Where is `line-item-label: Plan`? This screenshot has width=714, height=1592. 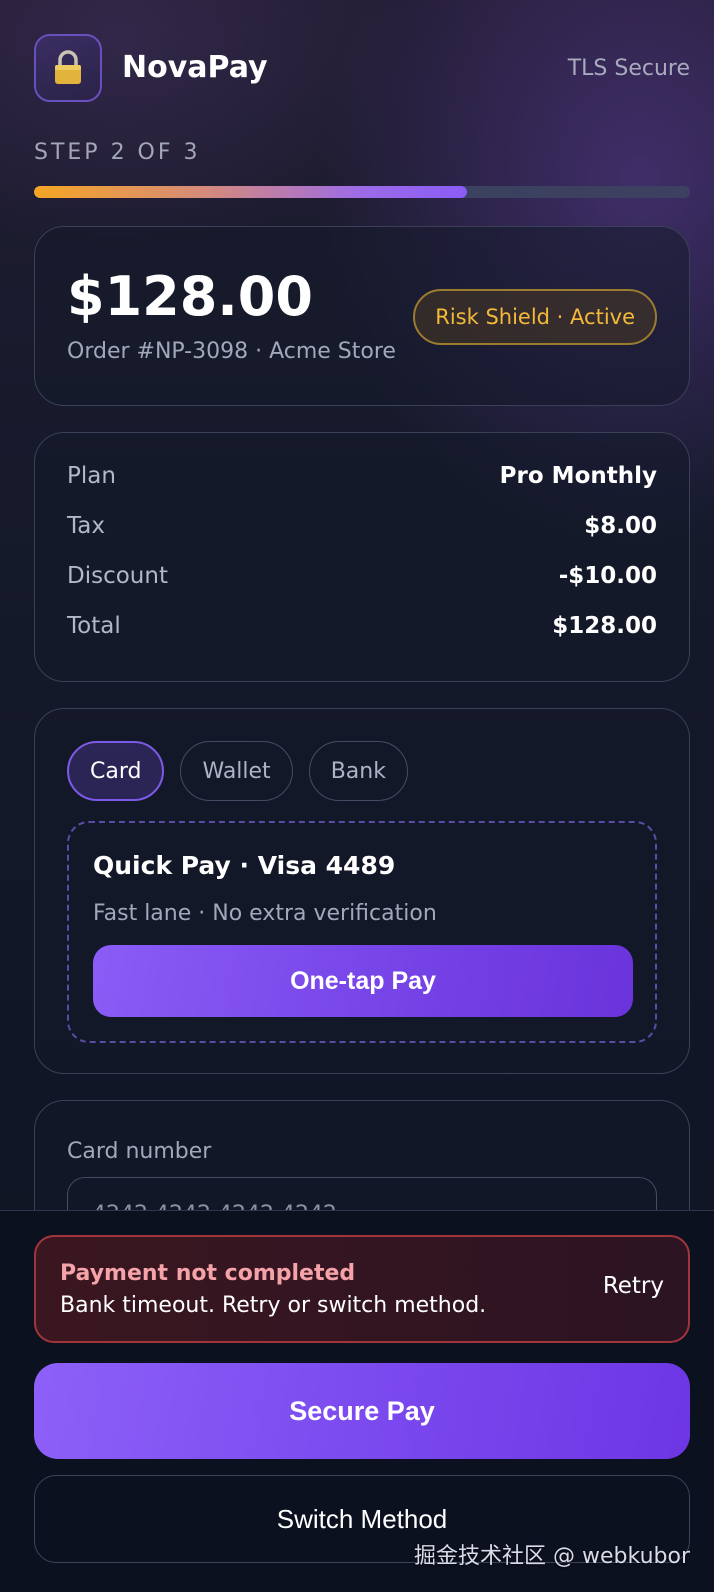
line-item-label: Plan is located at coordinates (91, 476).